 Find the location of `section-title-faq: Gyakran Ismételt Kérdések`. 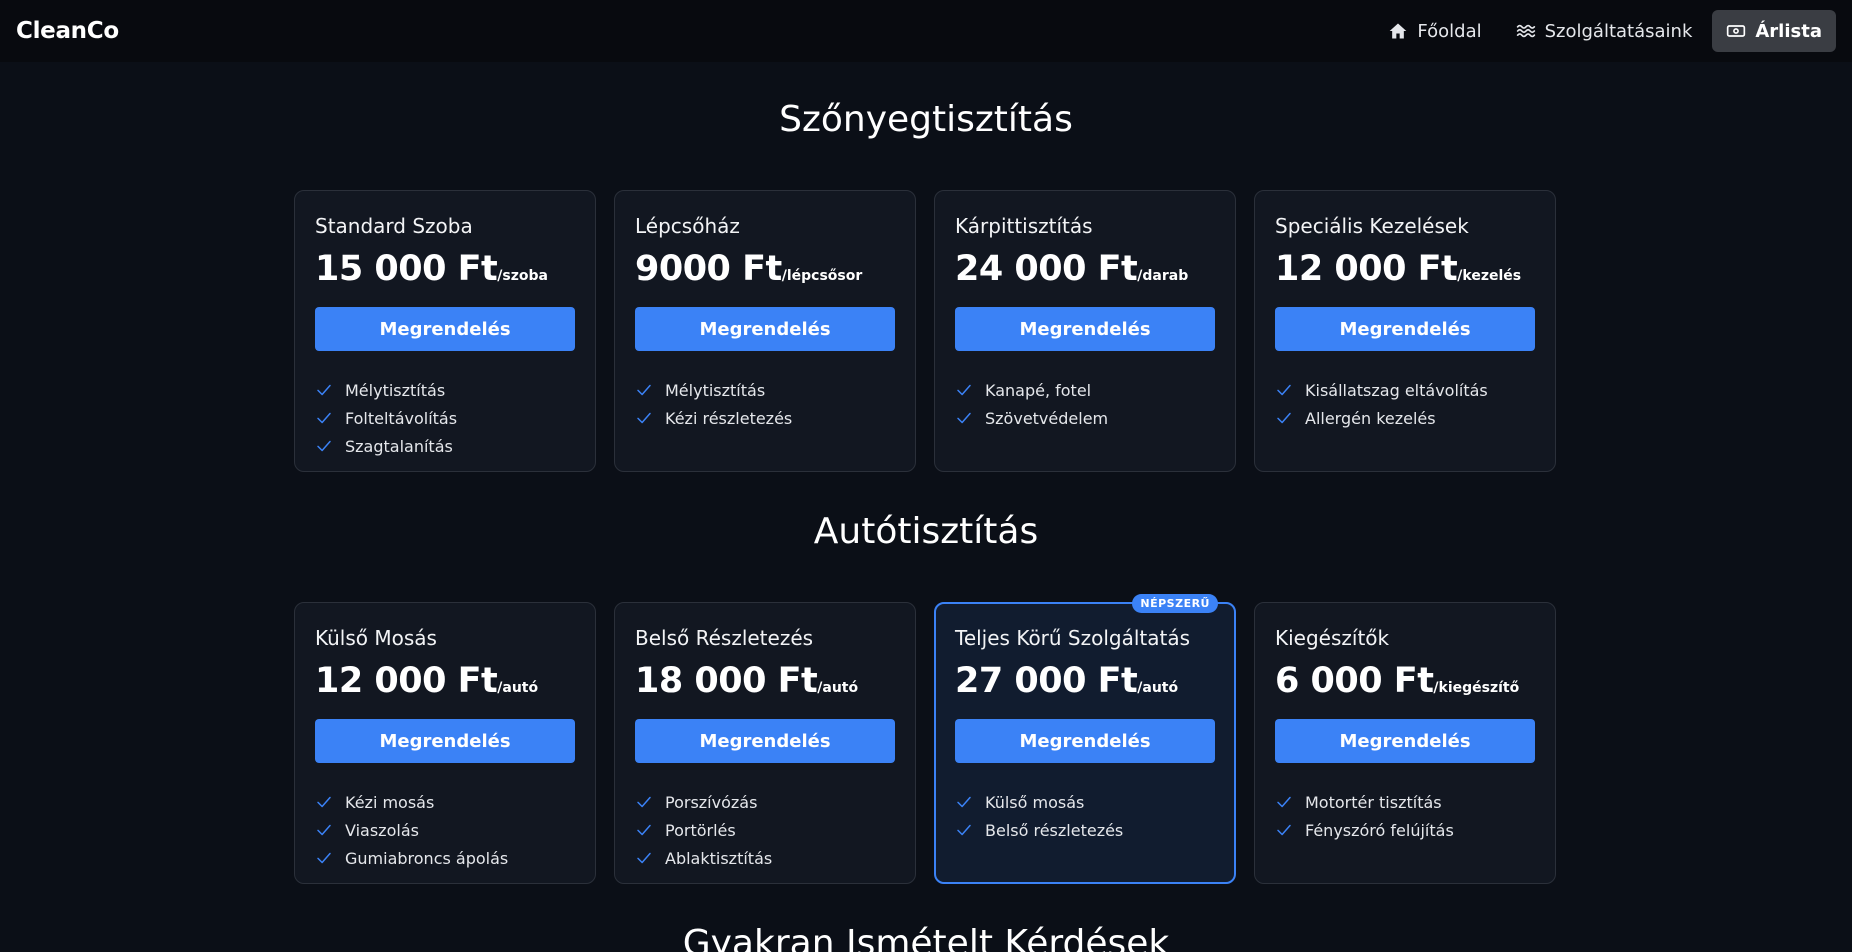

section-title-faq: Gyakran Ismételt Kérdések is located at coordinates (926, 937).